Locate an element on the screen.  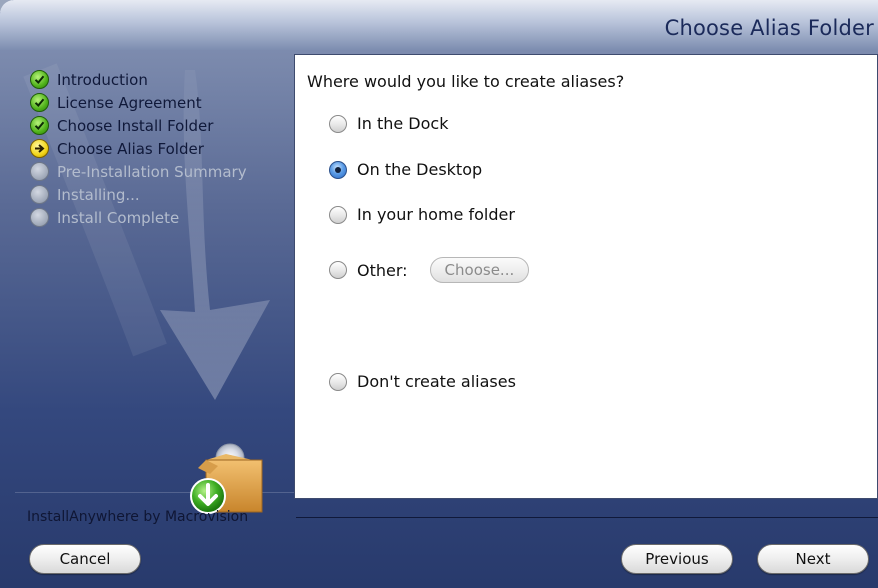
title-bar: Choose Alias Folder is located at coordinates (439, 25).